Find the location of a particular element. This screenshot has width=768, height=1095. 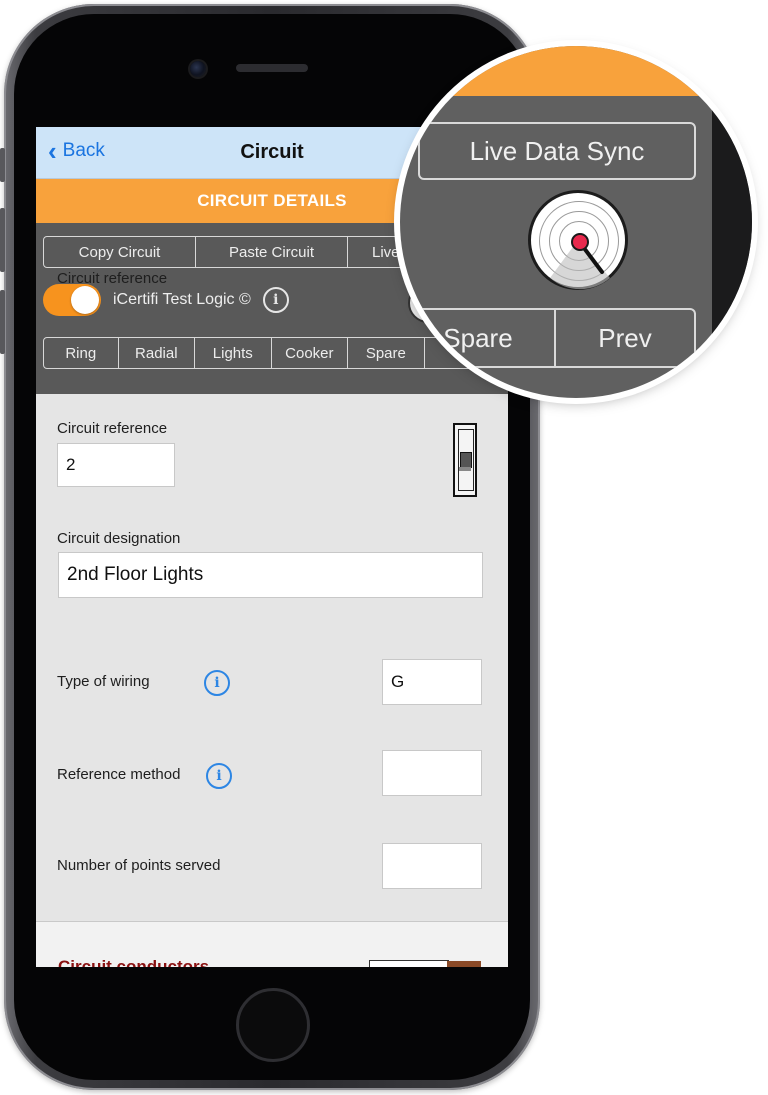

type-of-wiring-info-icon: i is located at coordinates (217, 683).